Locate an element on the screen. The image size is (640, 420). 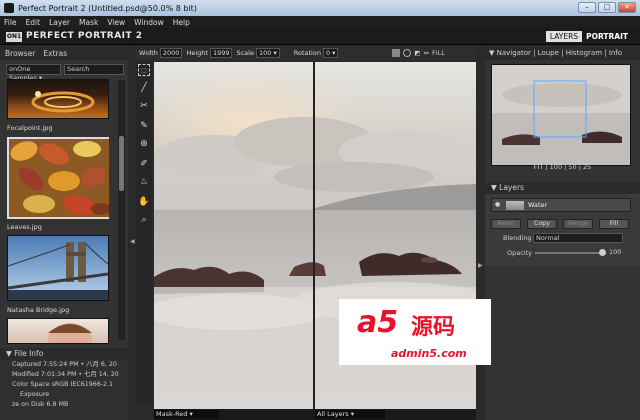
opacity-value: 100 is located at coordinates (615, 252).